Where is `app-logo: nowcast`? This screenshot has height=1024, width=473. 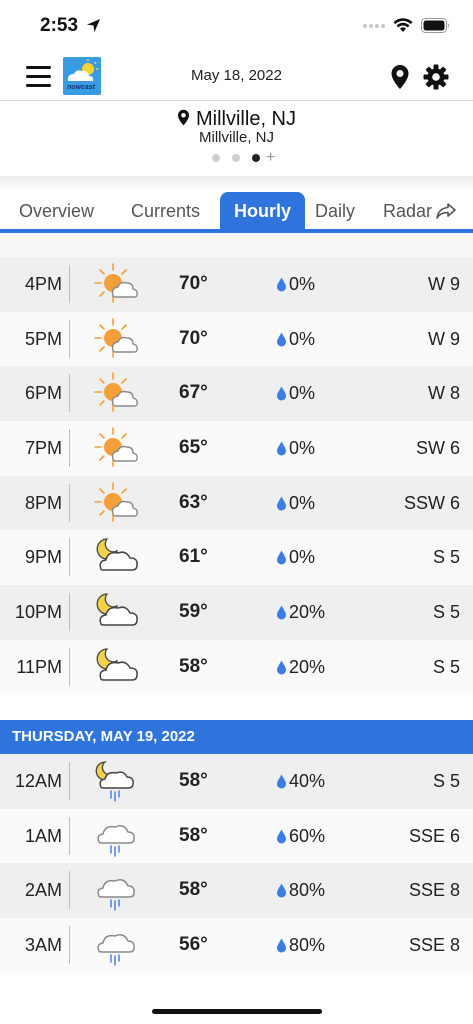
app-logo: nowcast is located at coordinates (82, 76).